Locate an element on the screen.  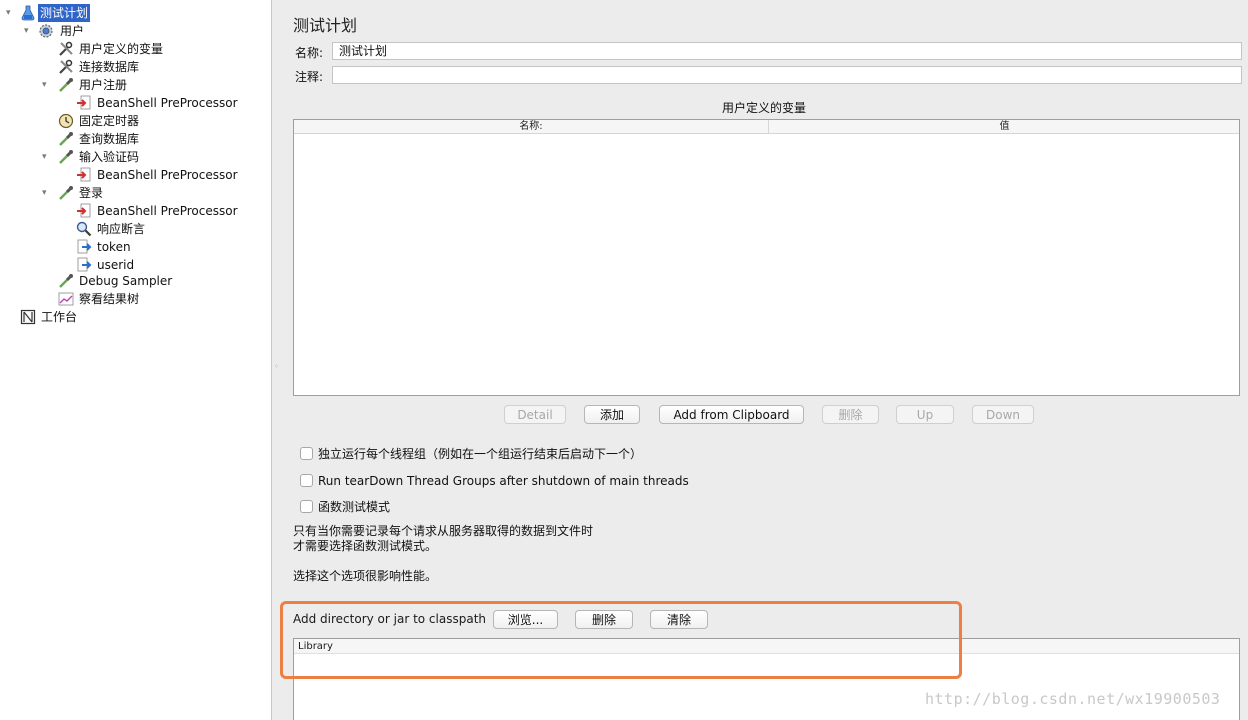
magnifier-icon is located at coordinates (84, 229).